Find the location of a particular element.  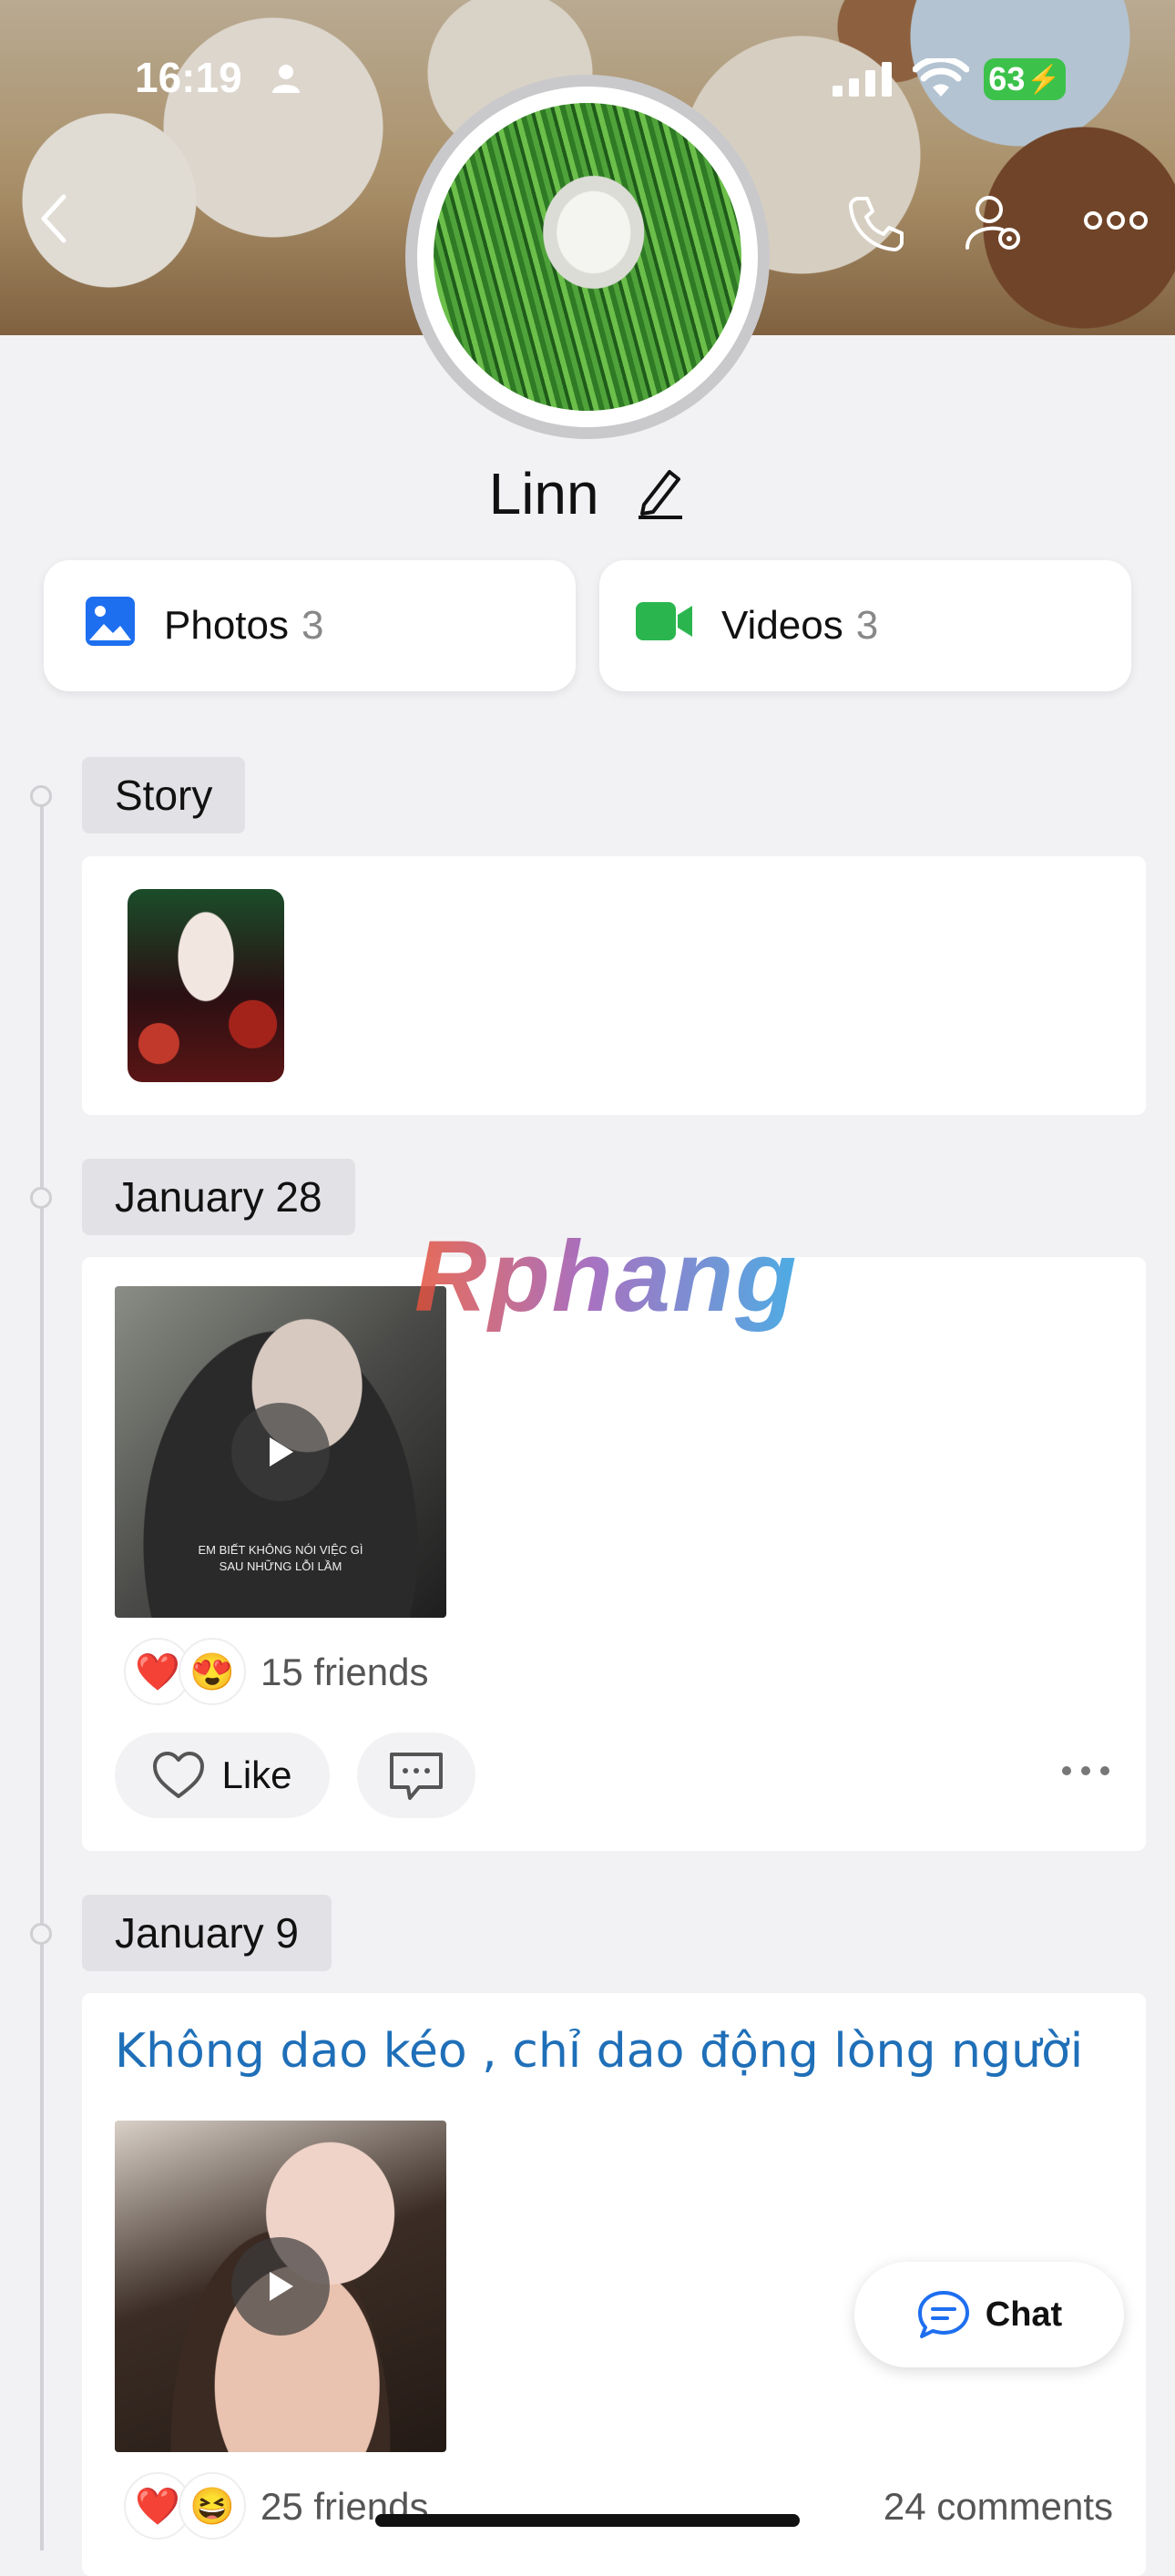

more-options-icon is located at coordinates (1116, 220).